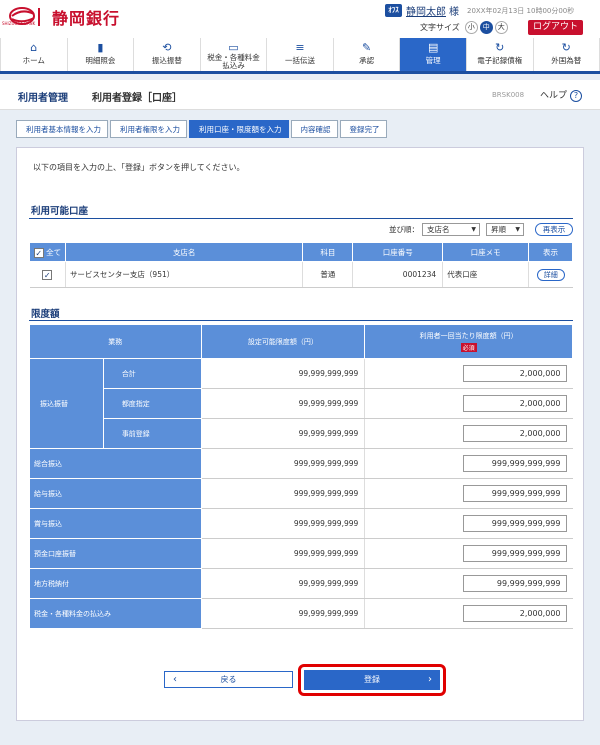  I want to click on user-badge-icon: ｵﾌｽ, so click(393, 10).